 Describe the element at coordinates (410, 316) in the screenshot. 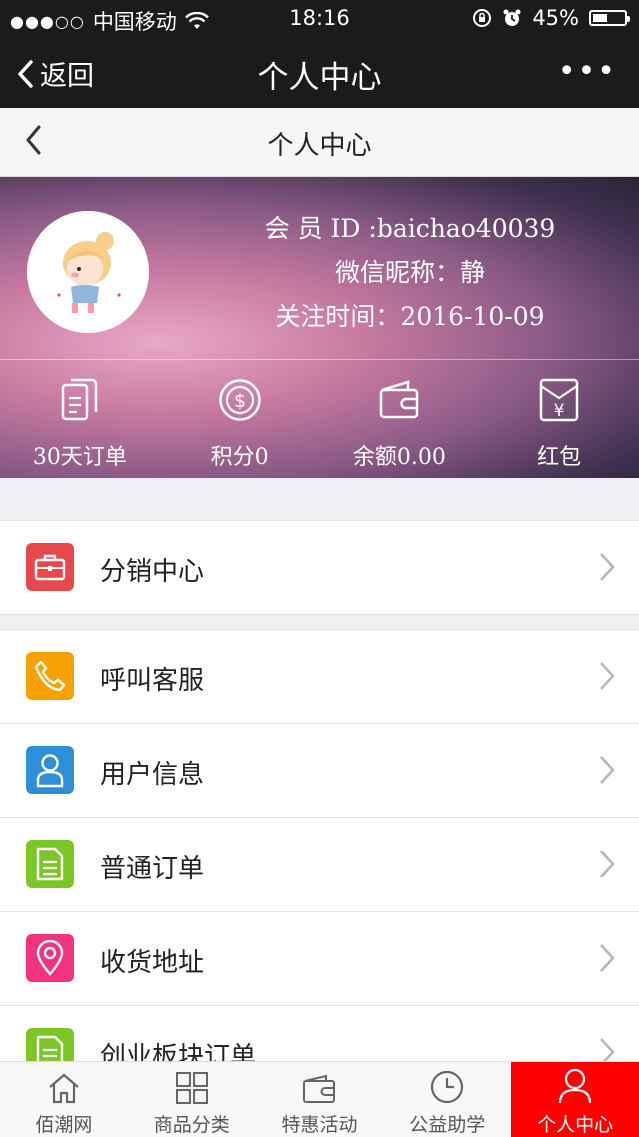

I see `follow-time: 关注时间：2016-10-09` at that location.